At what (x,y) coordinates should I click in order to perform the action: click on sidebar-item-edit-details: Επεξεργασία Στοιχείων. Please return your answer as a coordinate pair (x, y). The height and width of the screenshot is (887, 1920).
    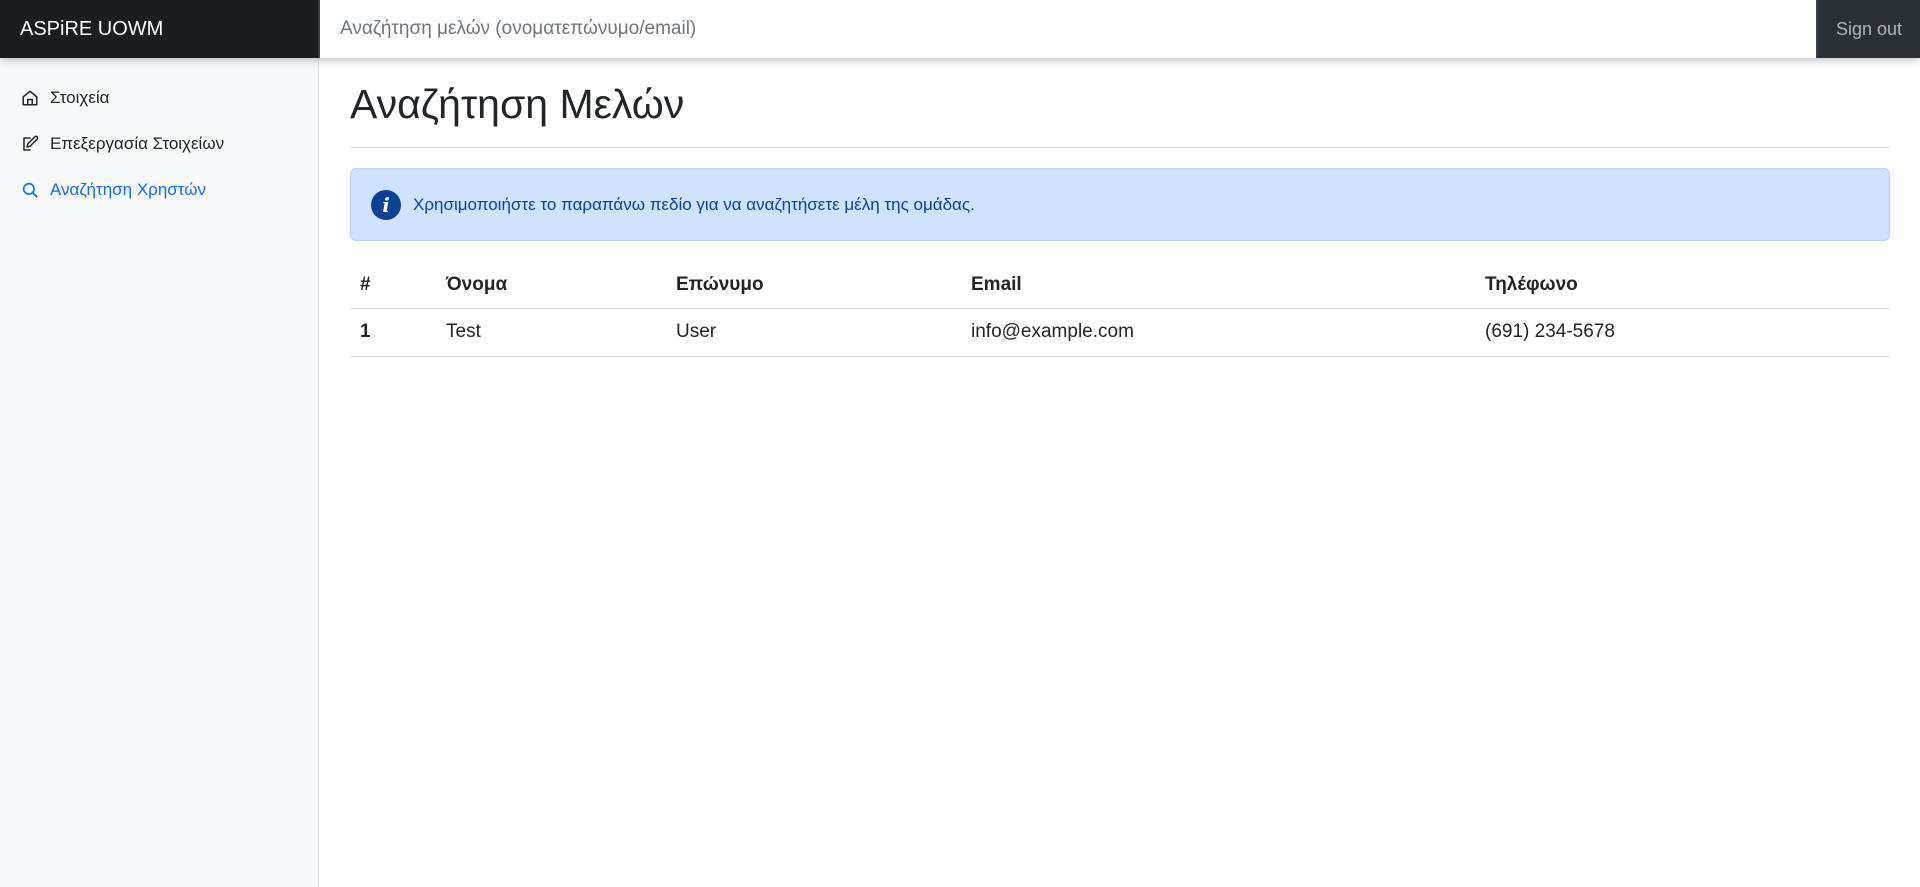
    Looking at the image, I should click on (159, 144).